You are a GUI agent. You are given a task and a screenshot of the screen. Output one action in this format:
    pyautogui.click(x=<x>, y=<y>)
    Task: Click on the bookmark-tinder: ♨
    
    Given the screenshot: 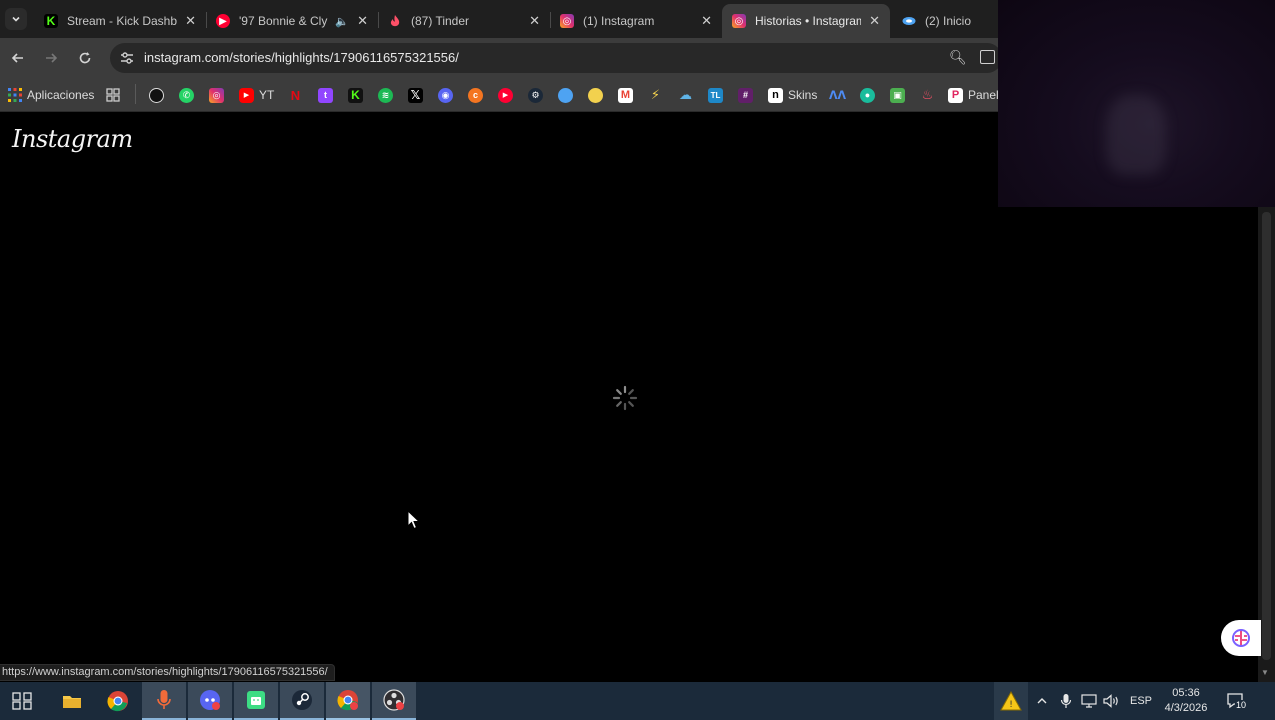 What is the action you would take?
    pyautogui.click(x=927, y=95)
    